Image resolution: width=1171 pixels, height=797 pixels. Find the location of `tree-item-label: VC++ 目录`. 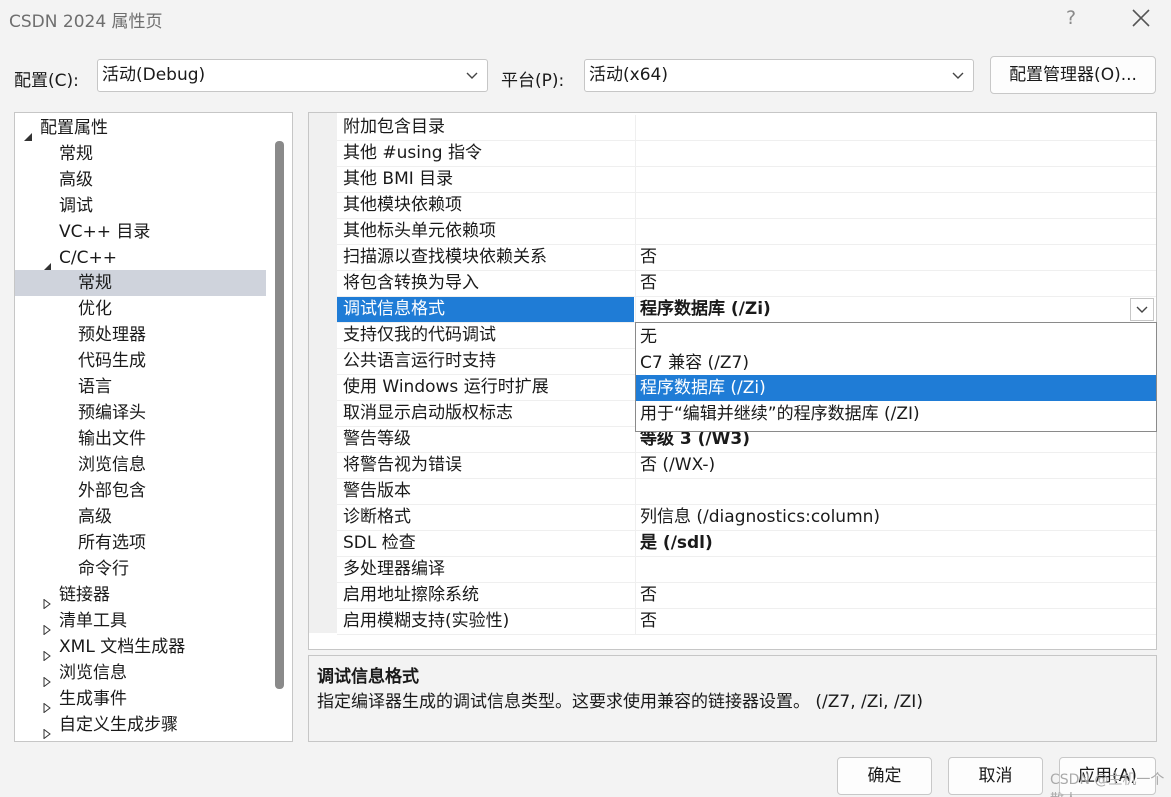

tree-item-label: VC++ 目录 is located at coordinates (105, 232).